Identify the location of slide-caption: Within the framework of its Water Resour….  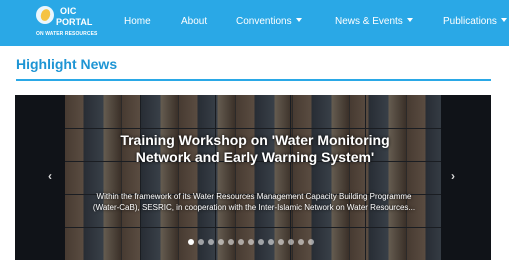
(254, 202).